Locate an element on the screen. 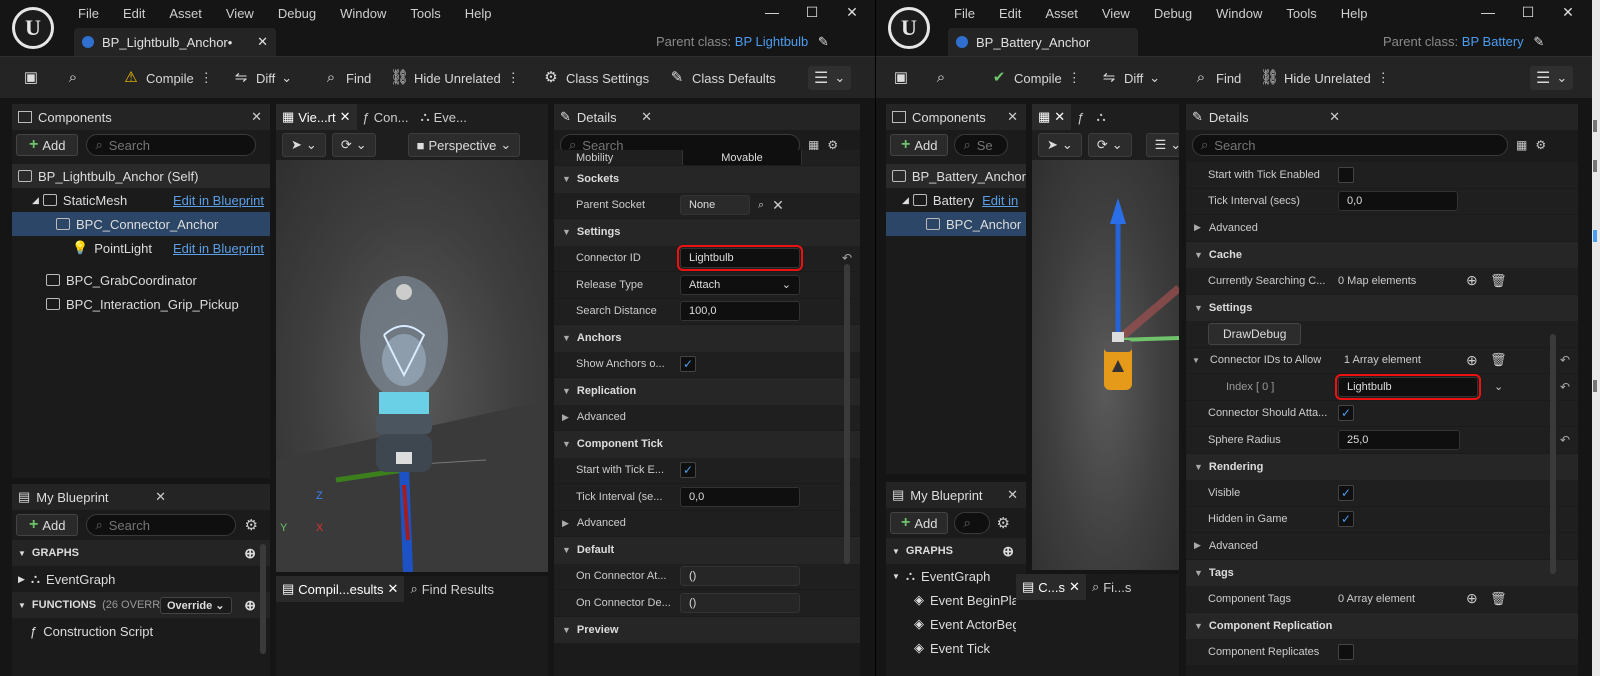  viewport-scene is located at coordinates (1105, 365).